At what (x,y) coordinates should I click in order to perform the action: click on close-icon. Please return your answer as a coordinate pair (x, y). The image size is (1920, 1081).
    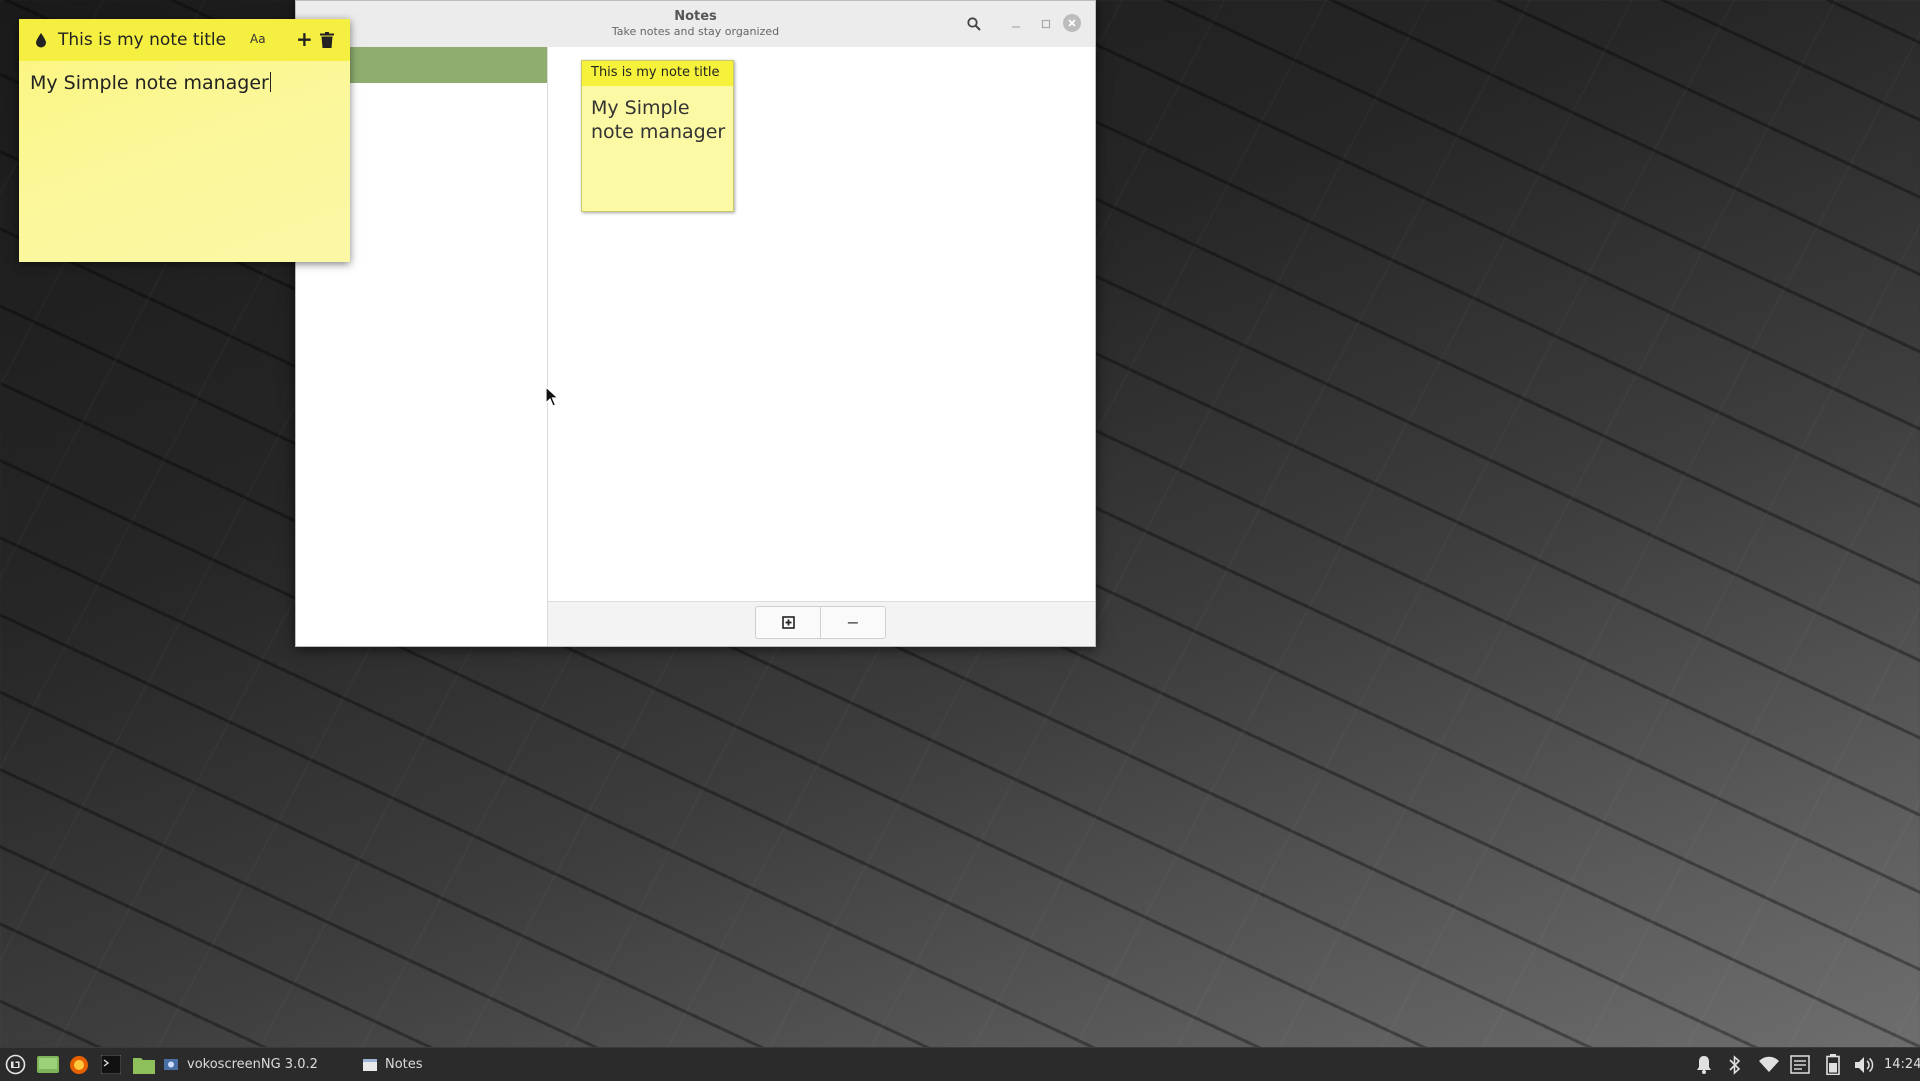
    Looking at the image, I should click on (1072, 23).